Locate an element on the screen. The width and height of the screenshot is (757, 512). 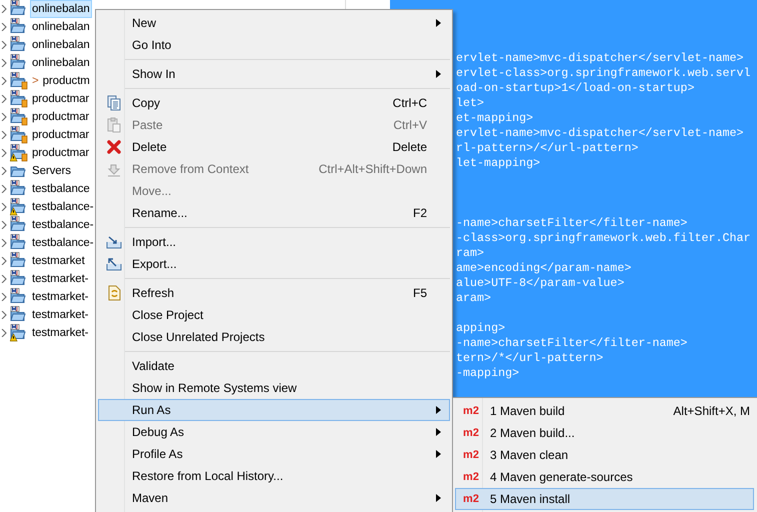
menu-item: Delete Delete is located at coordinates (274, 147).